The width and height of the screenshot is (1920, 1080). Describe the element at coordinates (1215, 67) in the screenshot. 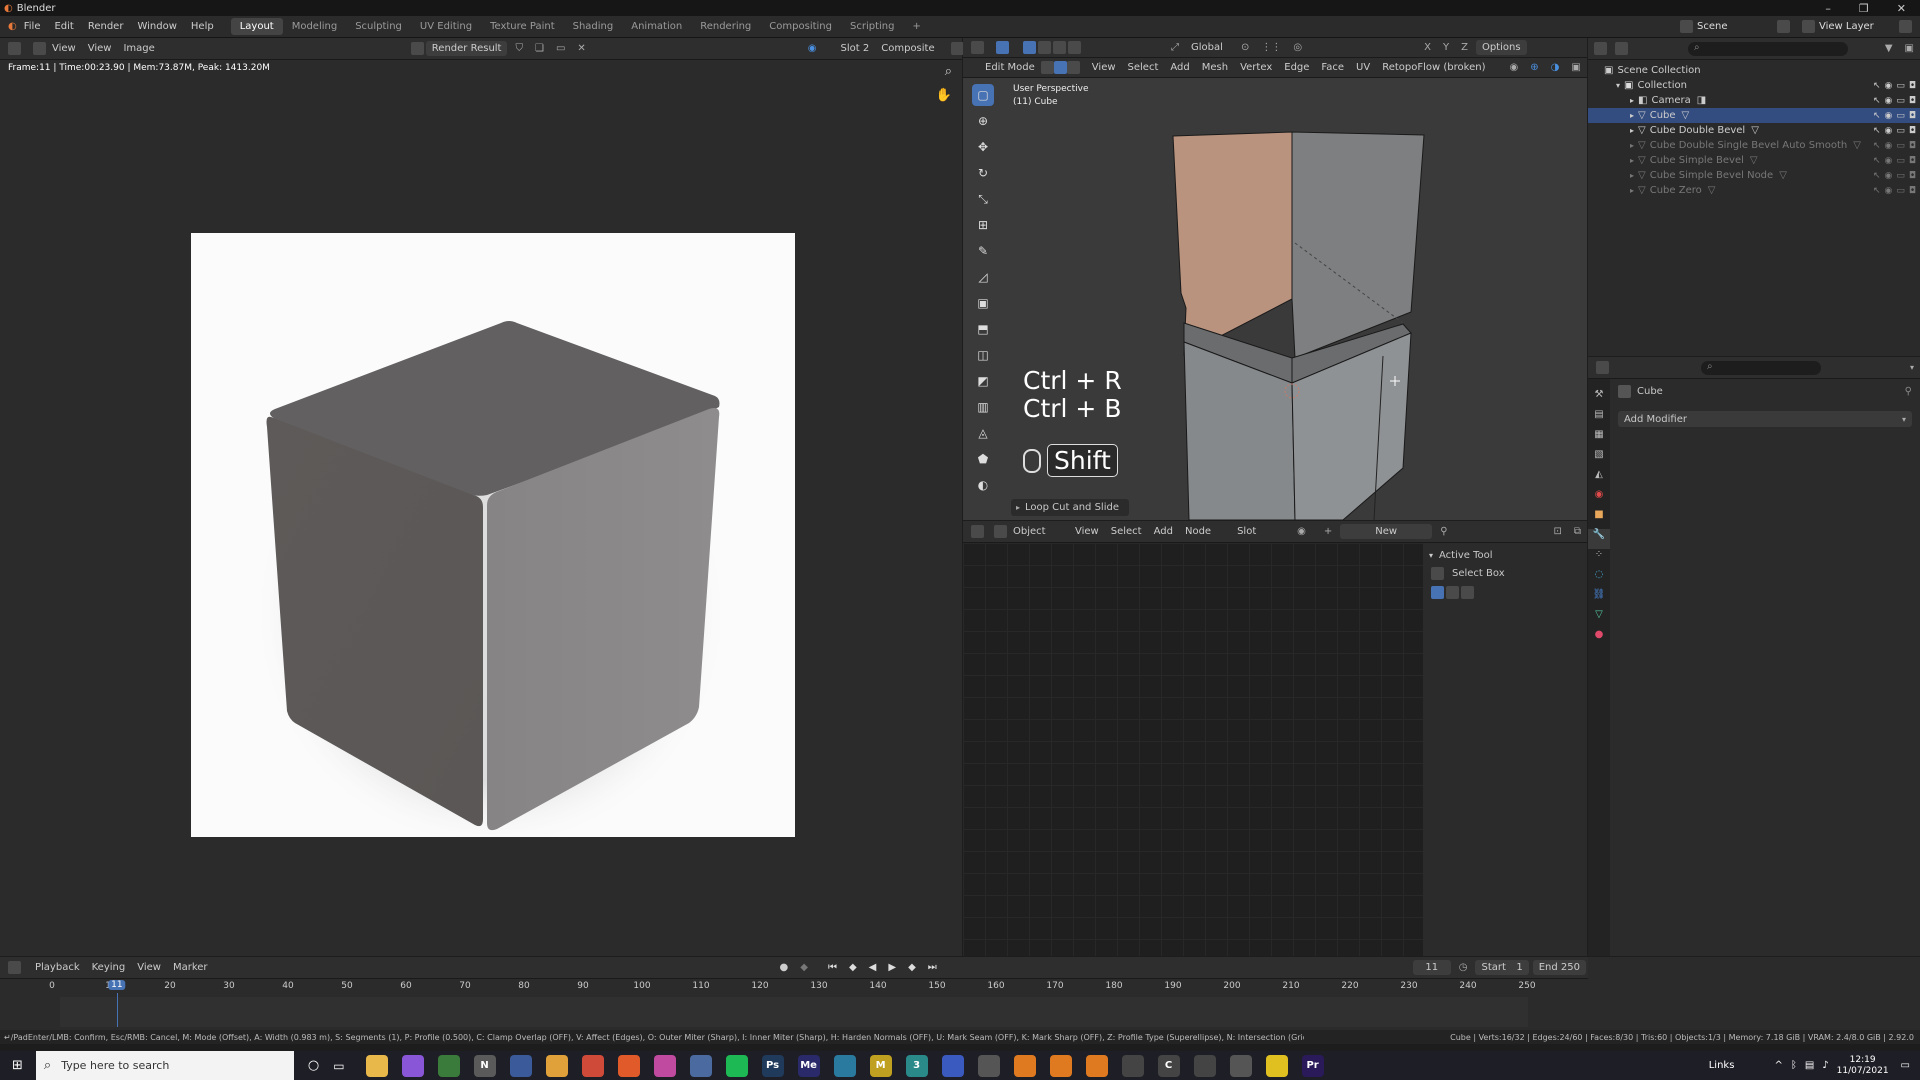

I see `menu-mesh: Mesh` at that location.